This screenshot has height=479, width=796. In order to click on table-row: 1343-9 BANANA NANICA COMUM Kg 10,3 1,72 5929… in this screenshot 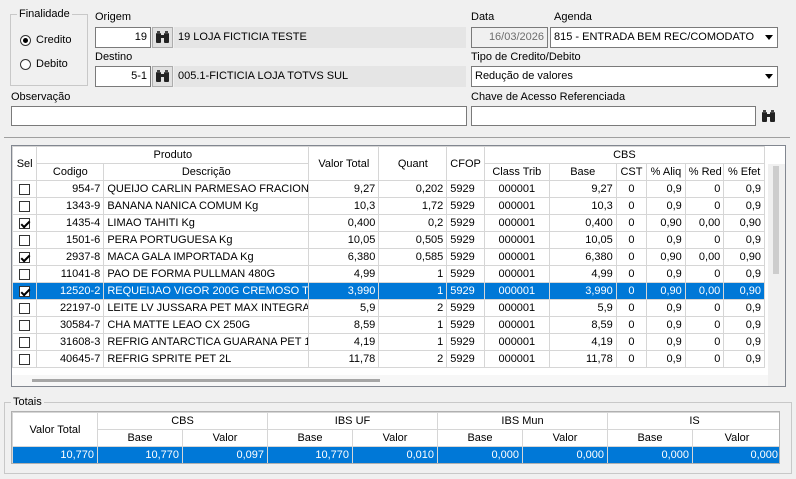, I will do `click(388, 206)`.